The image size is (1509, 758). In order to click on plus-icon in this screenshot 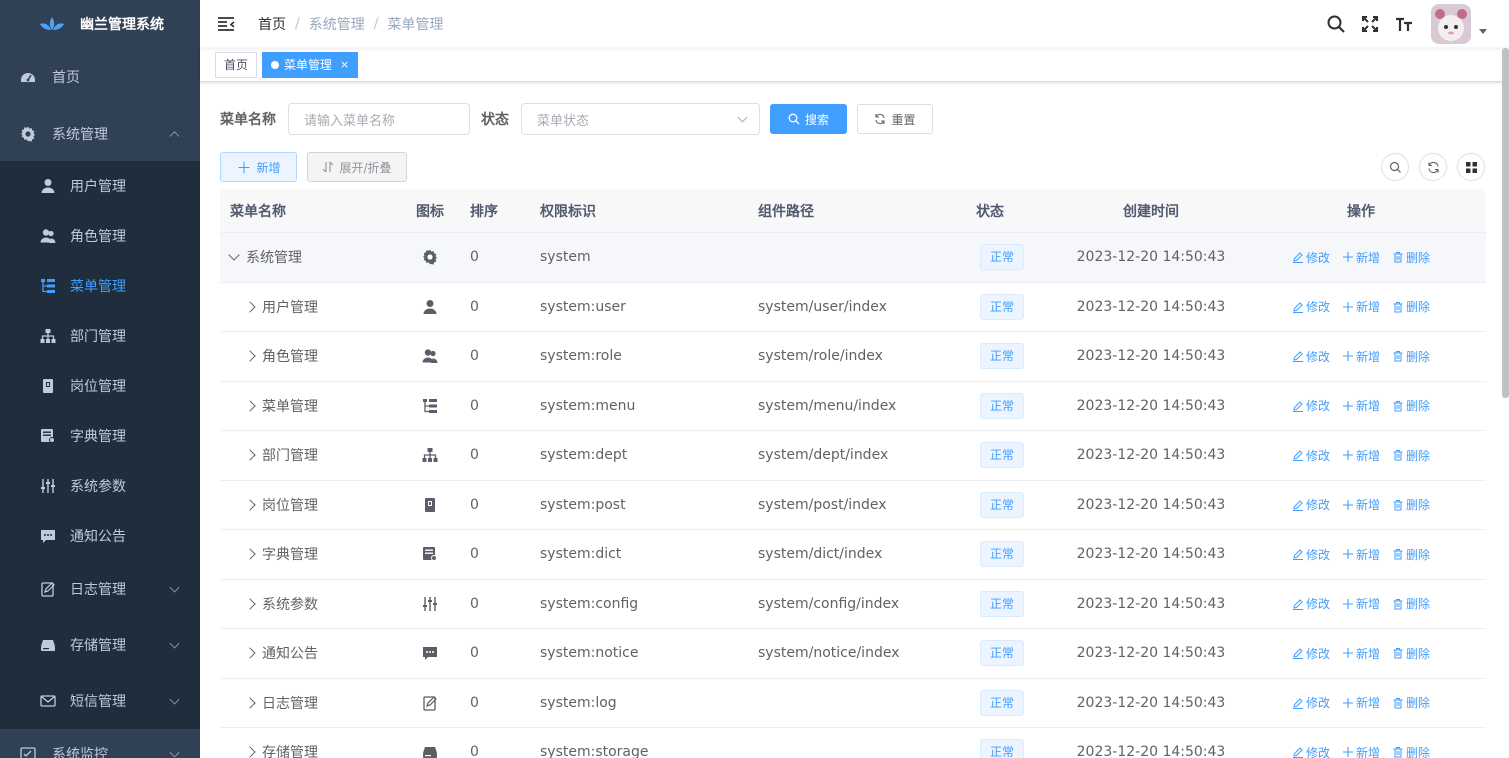, I will do `click(1349, 307)`.